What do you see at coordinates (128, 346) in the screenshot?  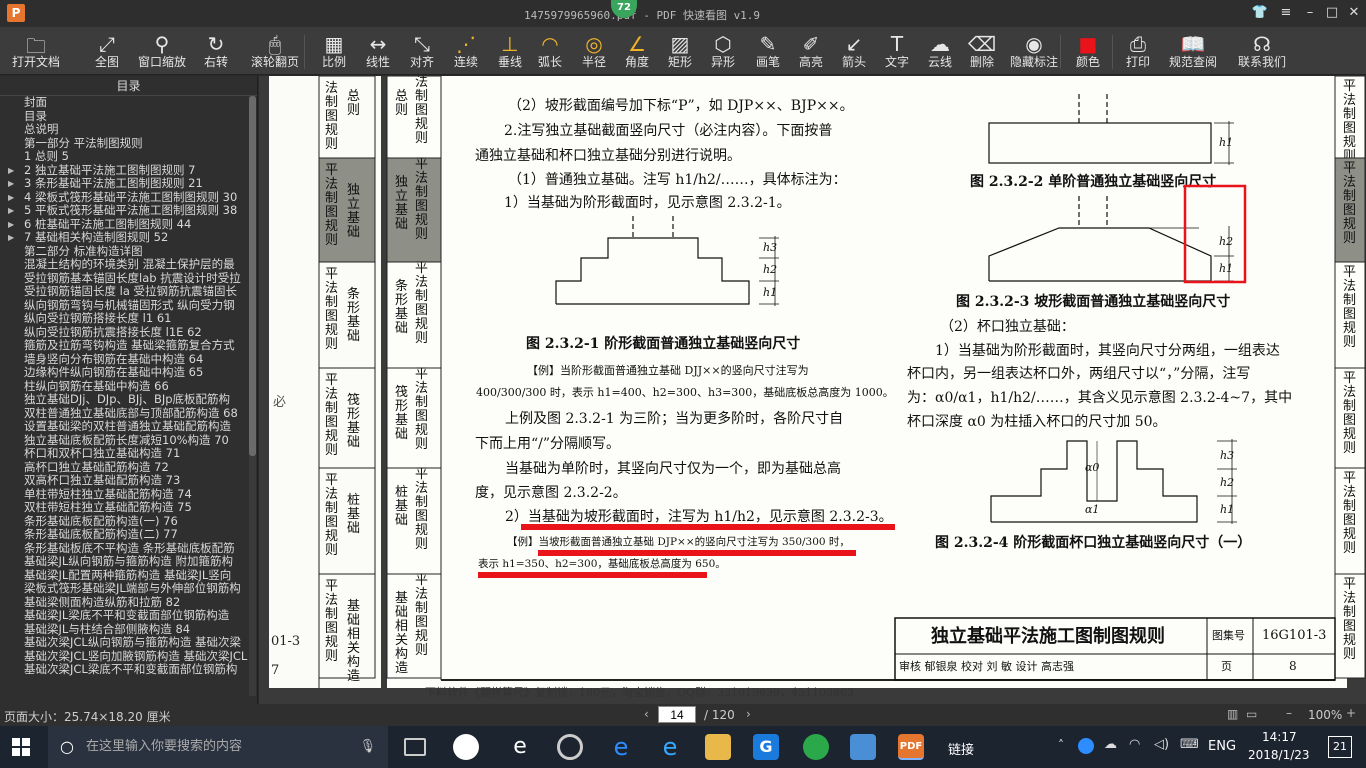 I see `toc-item: 箍筋及拉筋弯钩构造 基础梁箍筋复合方式` at bounding box center [128, 346].